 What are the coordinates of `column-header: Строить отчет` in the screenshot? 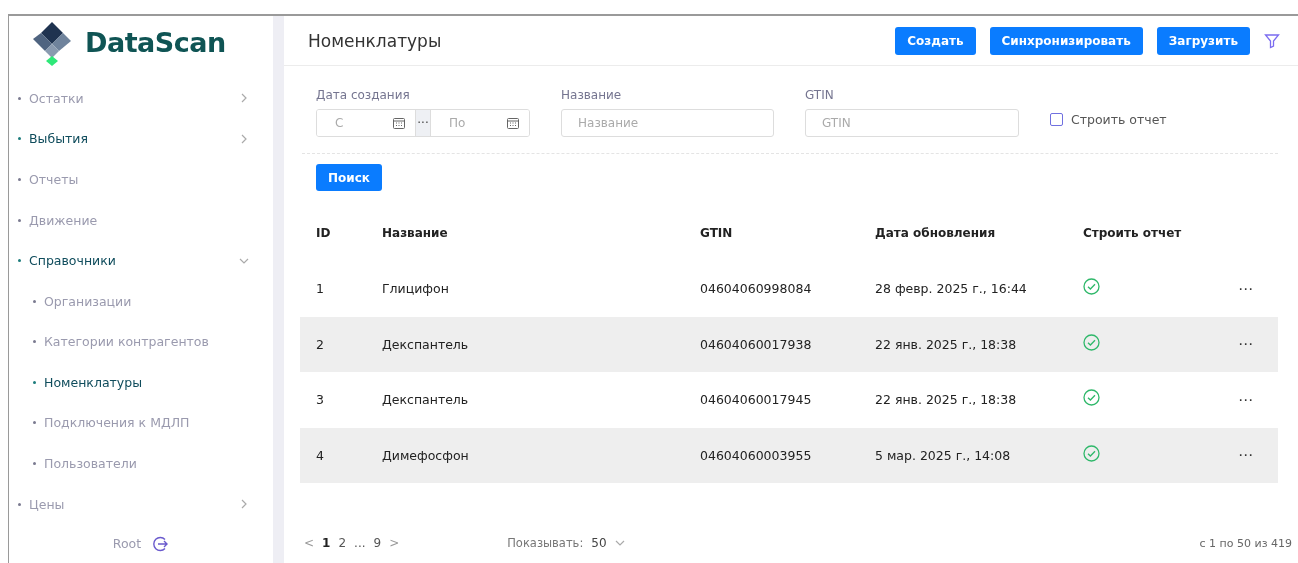 It's located at (1133, 233).